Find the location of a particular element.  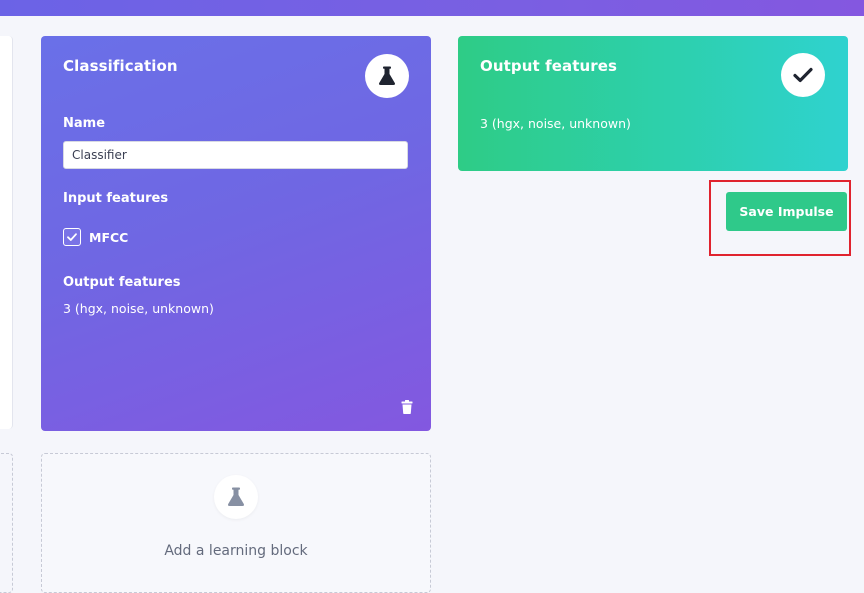

output-features-value: 3 (hgx, noise, unknown) is located at coordinates (138, 308).